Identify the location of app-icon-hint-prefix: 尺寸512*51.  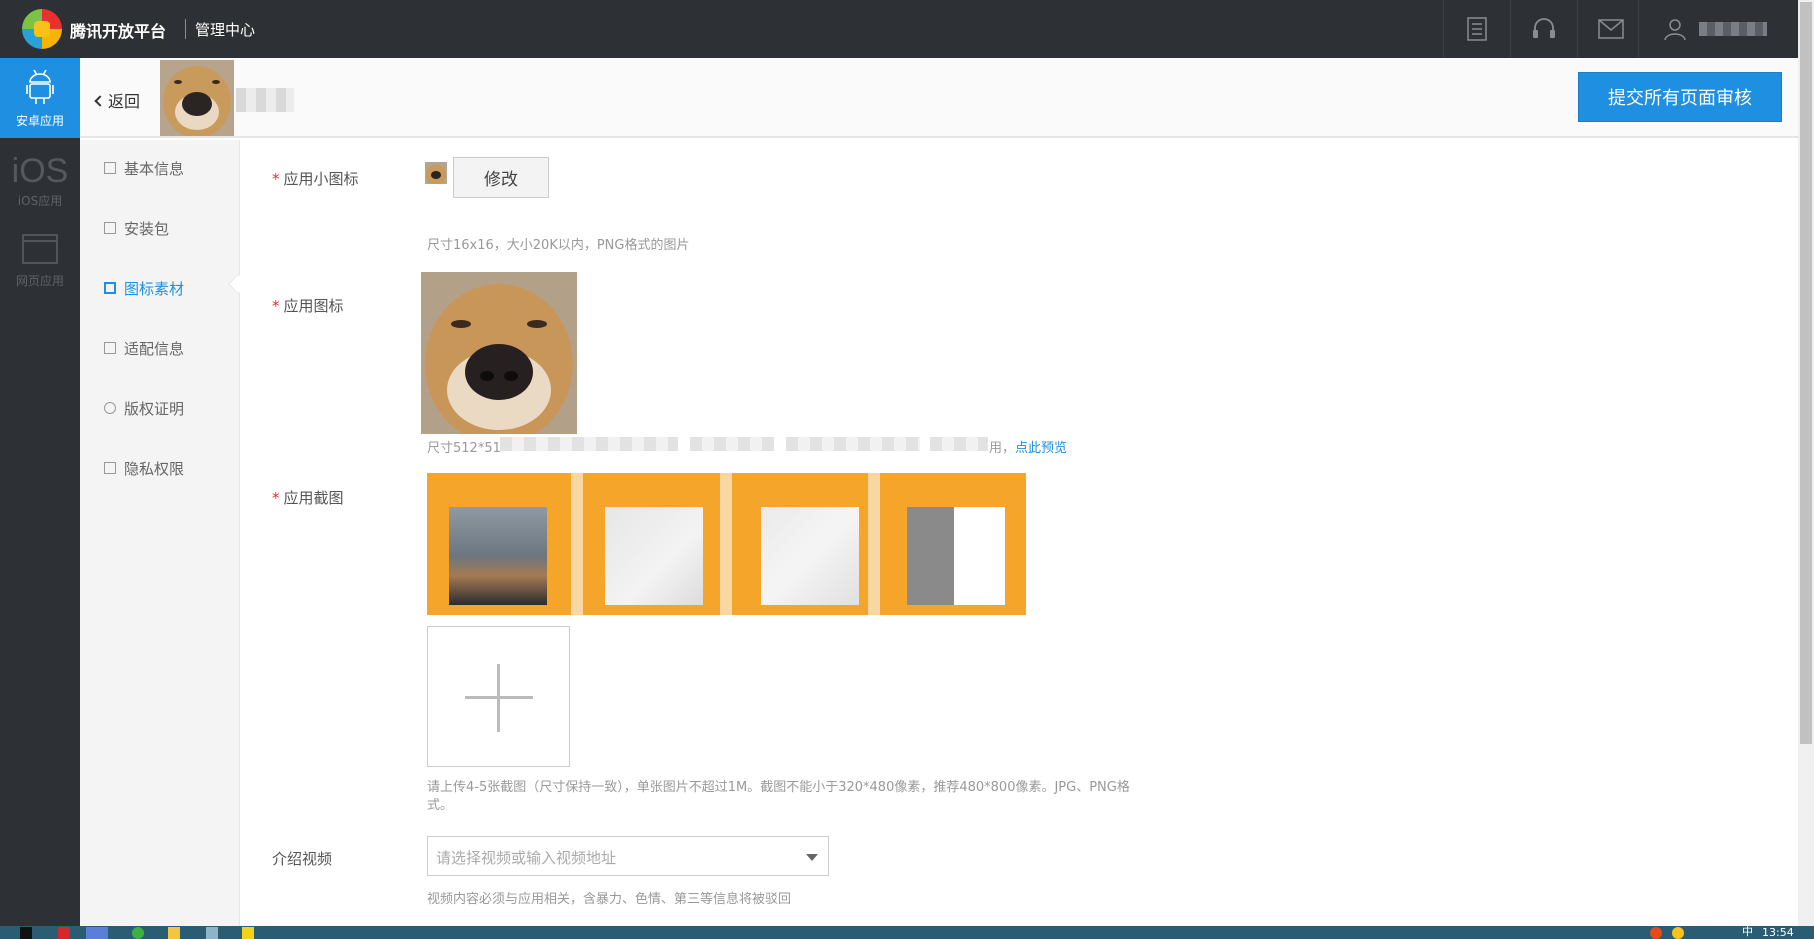
(464, 448).